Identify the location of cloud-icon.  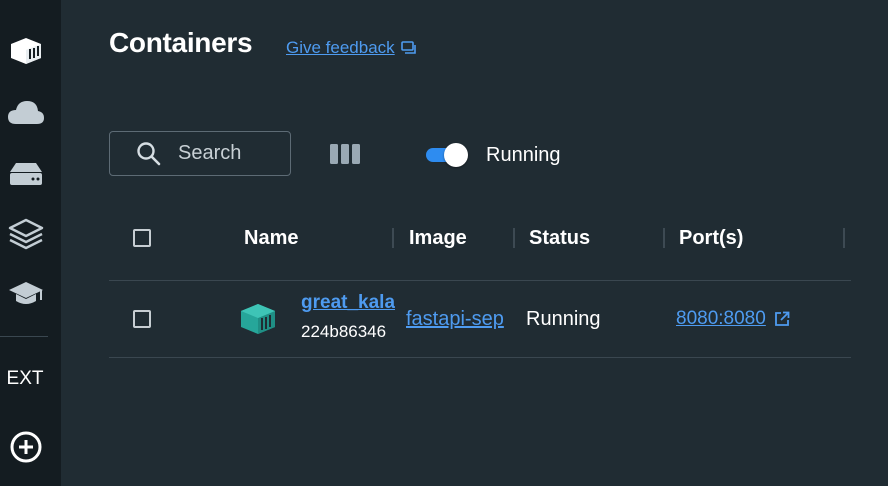
(26, 112).